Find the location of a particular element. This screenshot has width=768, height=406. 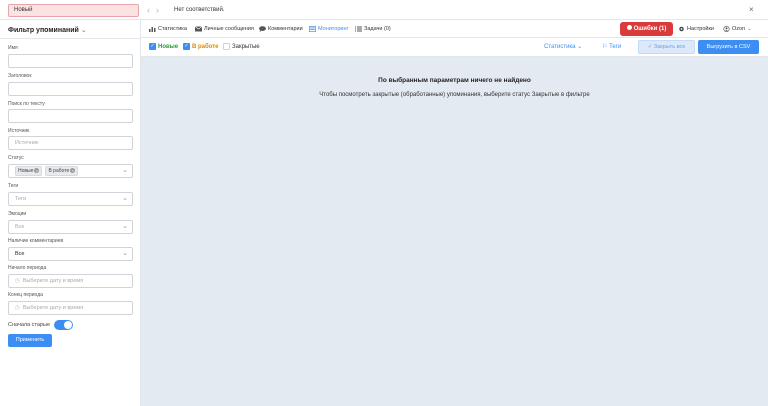

period-start-picker: ◷ Выберите дату и время is located at coordinates (70, 281).